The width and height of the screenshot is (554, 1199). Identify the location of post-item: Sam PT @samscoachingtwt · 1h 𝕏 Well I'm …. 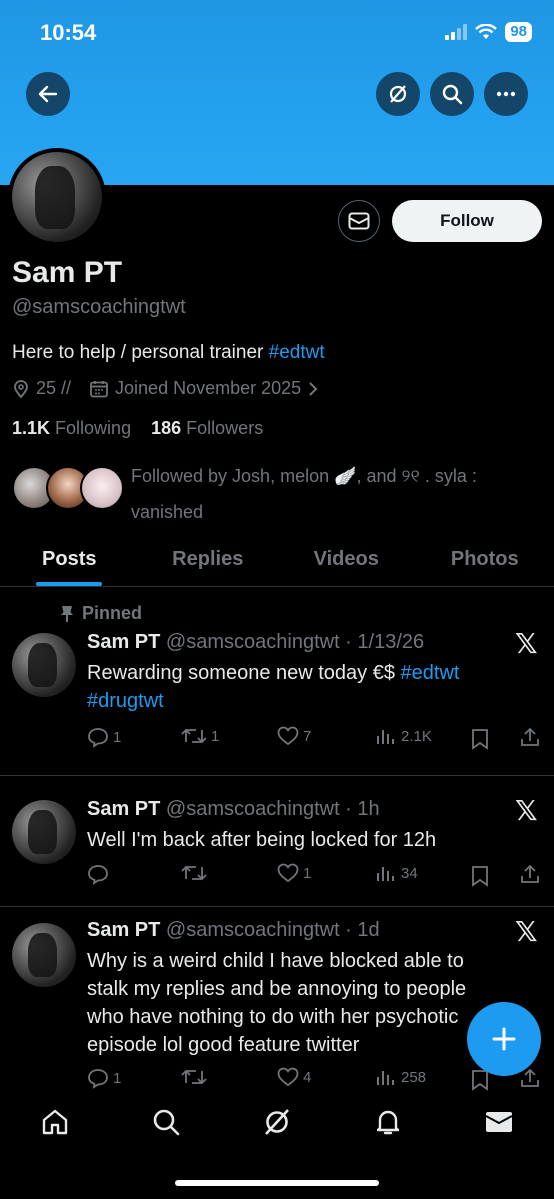
(277, 841).